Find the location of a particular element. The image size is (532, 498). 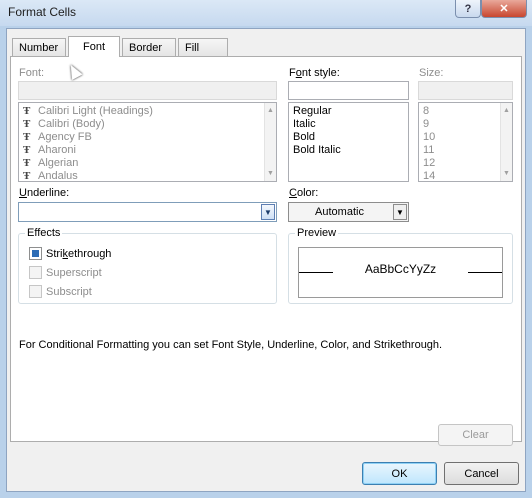

list-item: Bold Italic is located at coordinates (348, 150).